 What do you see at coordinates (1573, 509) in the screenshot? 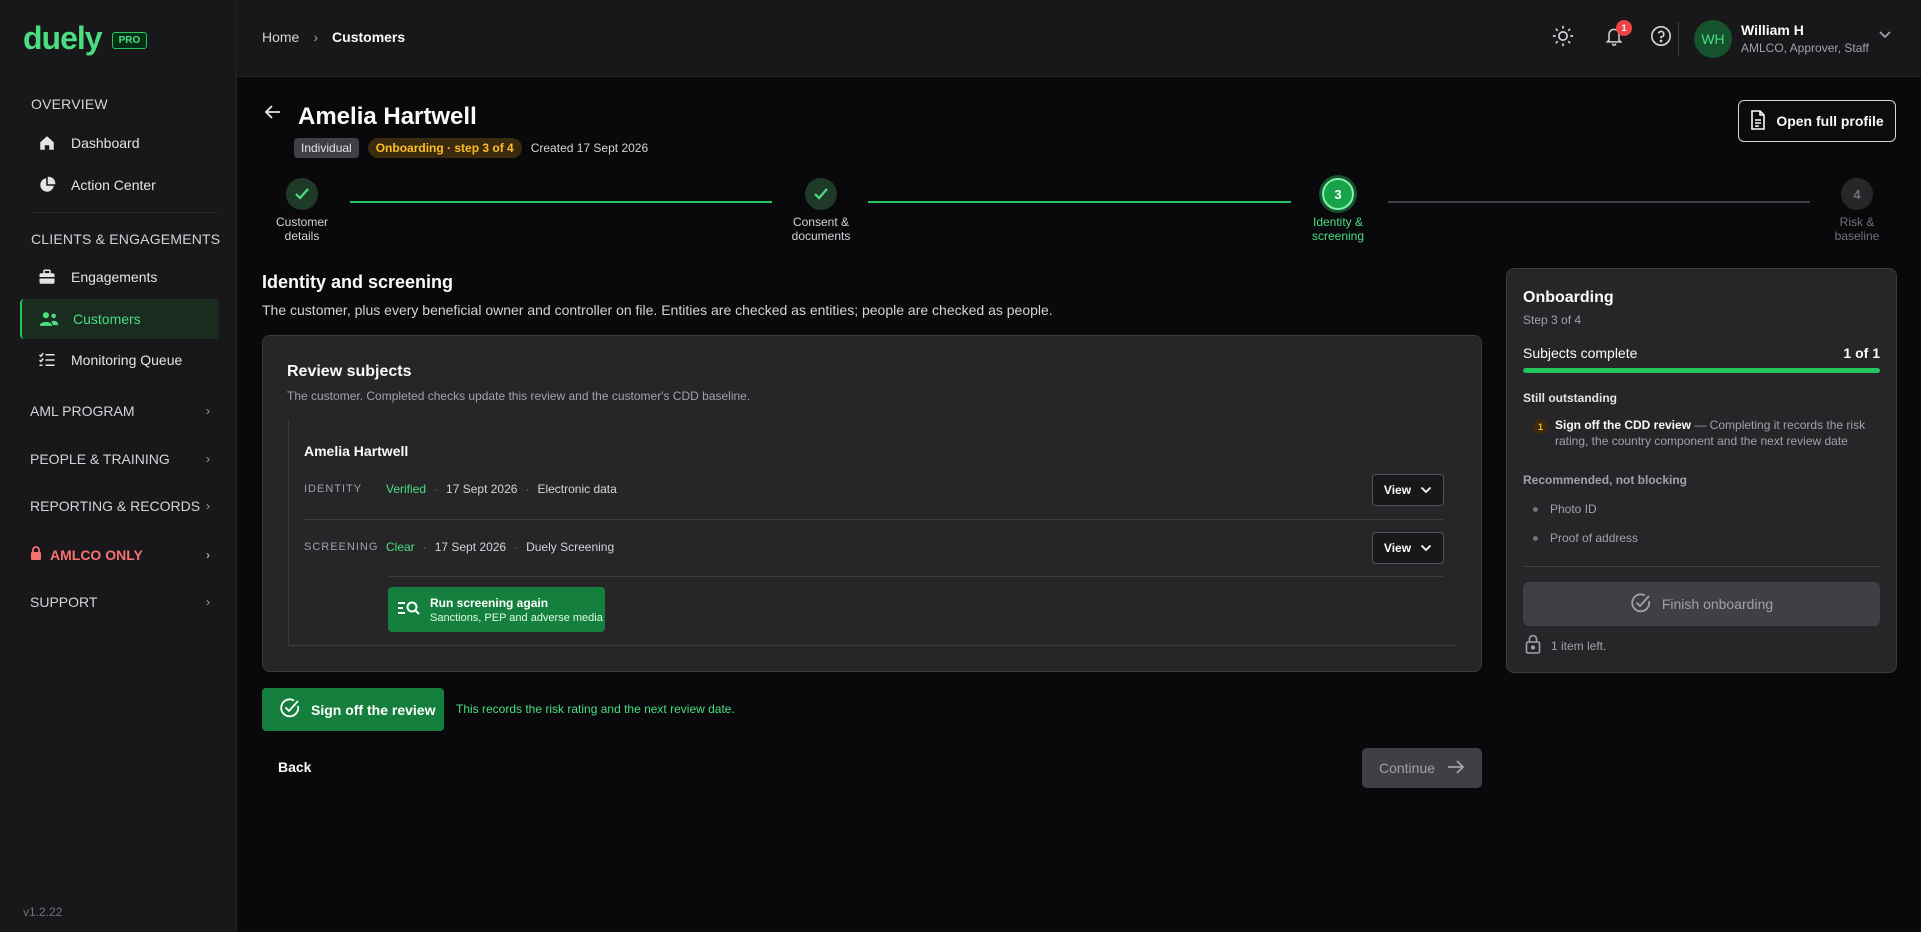
I see `recommended-item-label: Photo ID` at bounding box center [1573, 509].